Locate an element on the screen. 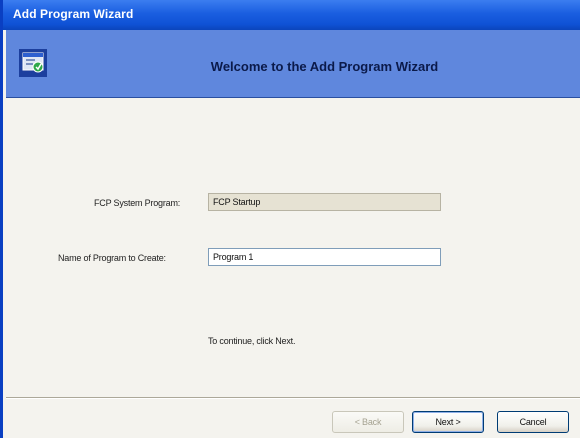 This screenshot has width=580, height=438. banner-title: Welcome to the Add Program Wizard is located at coordinates (324, 66).